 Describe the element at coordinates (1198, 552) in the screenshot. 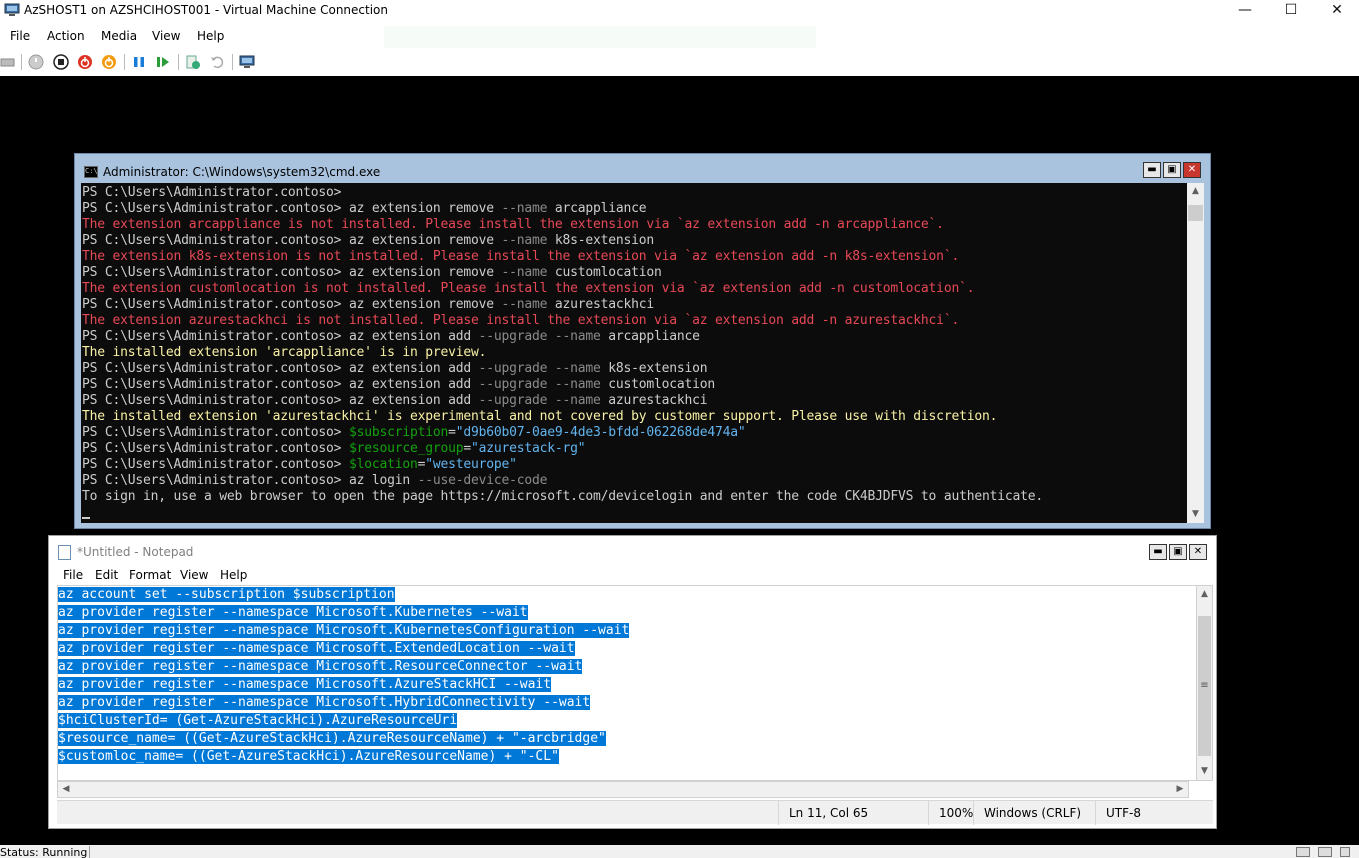

I see `notepad-close-button: ✕` at that location.